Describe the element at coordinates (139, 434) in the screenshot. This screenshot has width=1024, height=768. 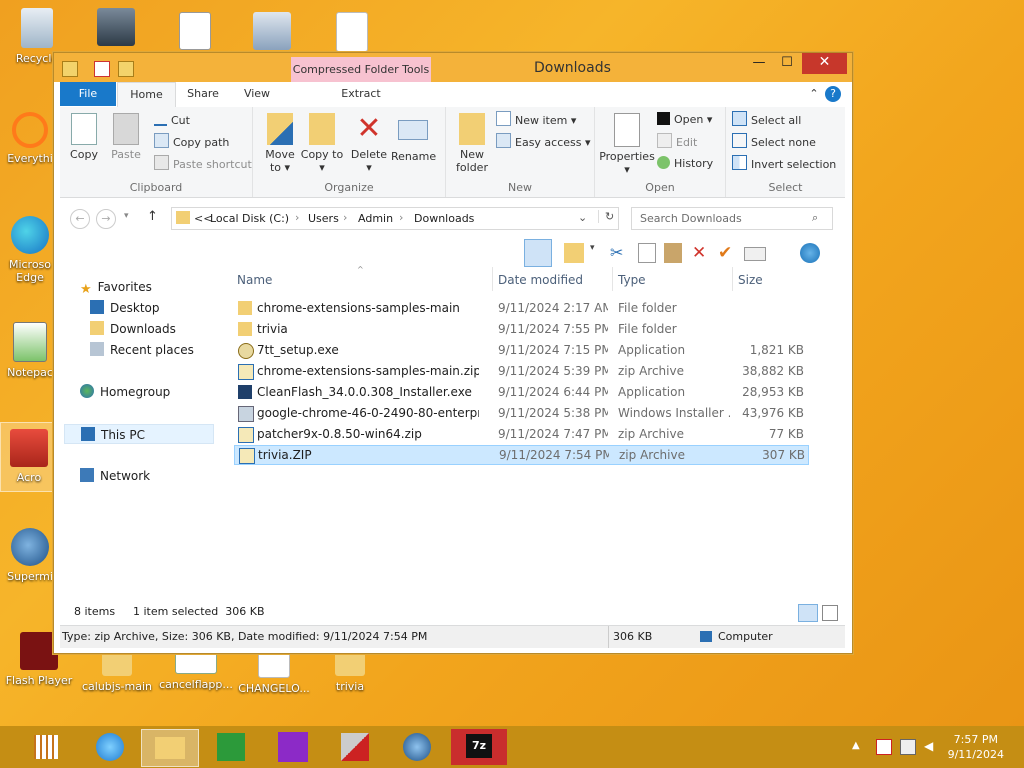
I see `nav-this-pc: This PC` at that location.